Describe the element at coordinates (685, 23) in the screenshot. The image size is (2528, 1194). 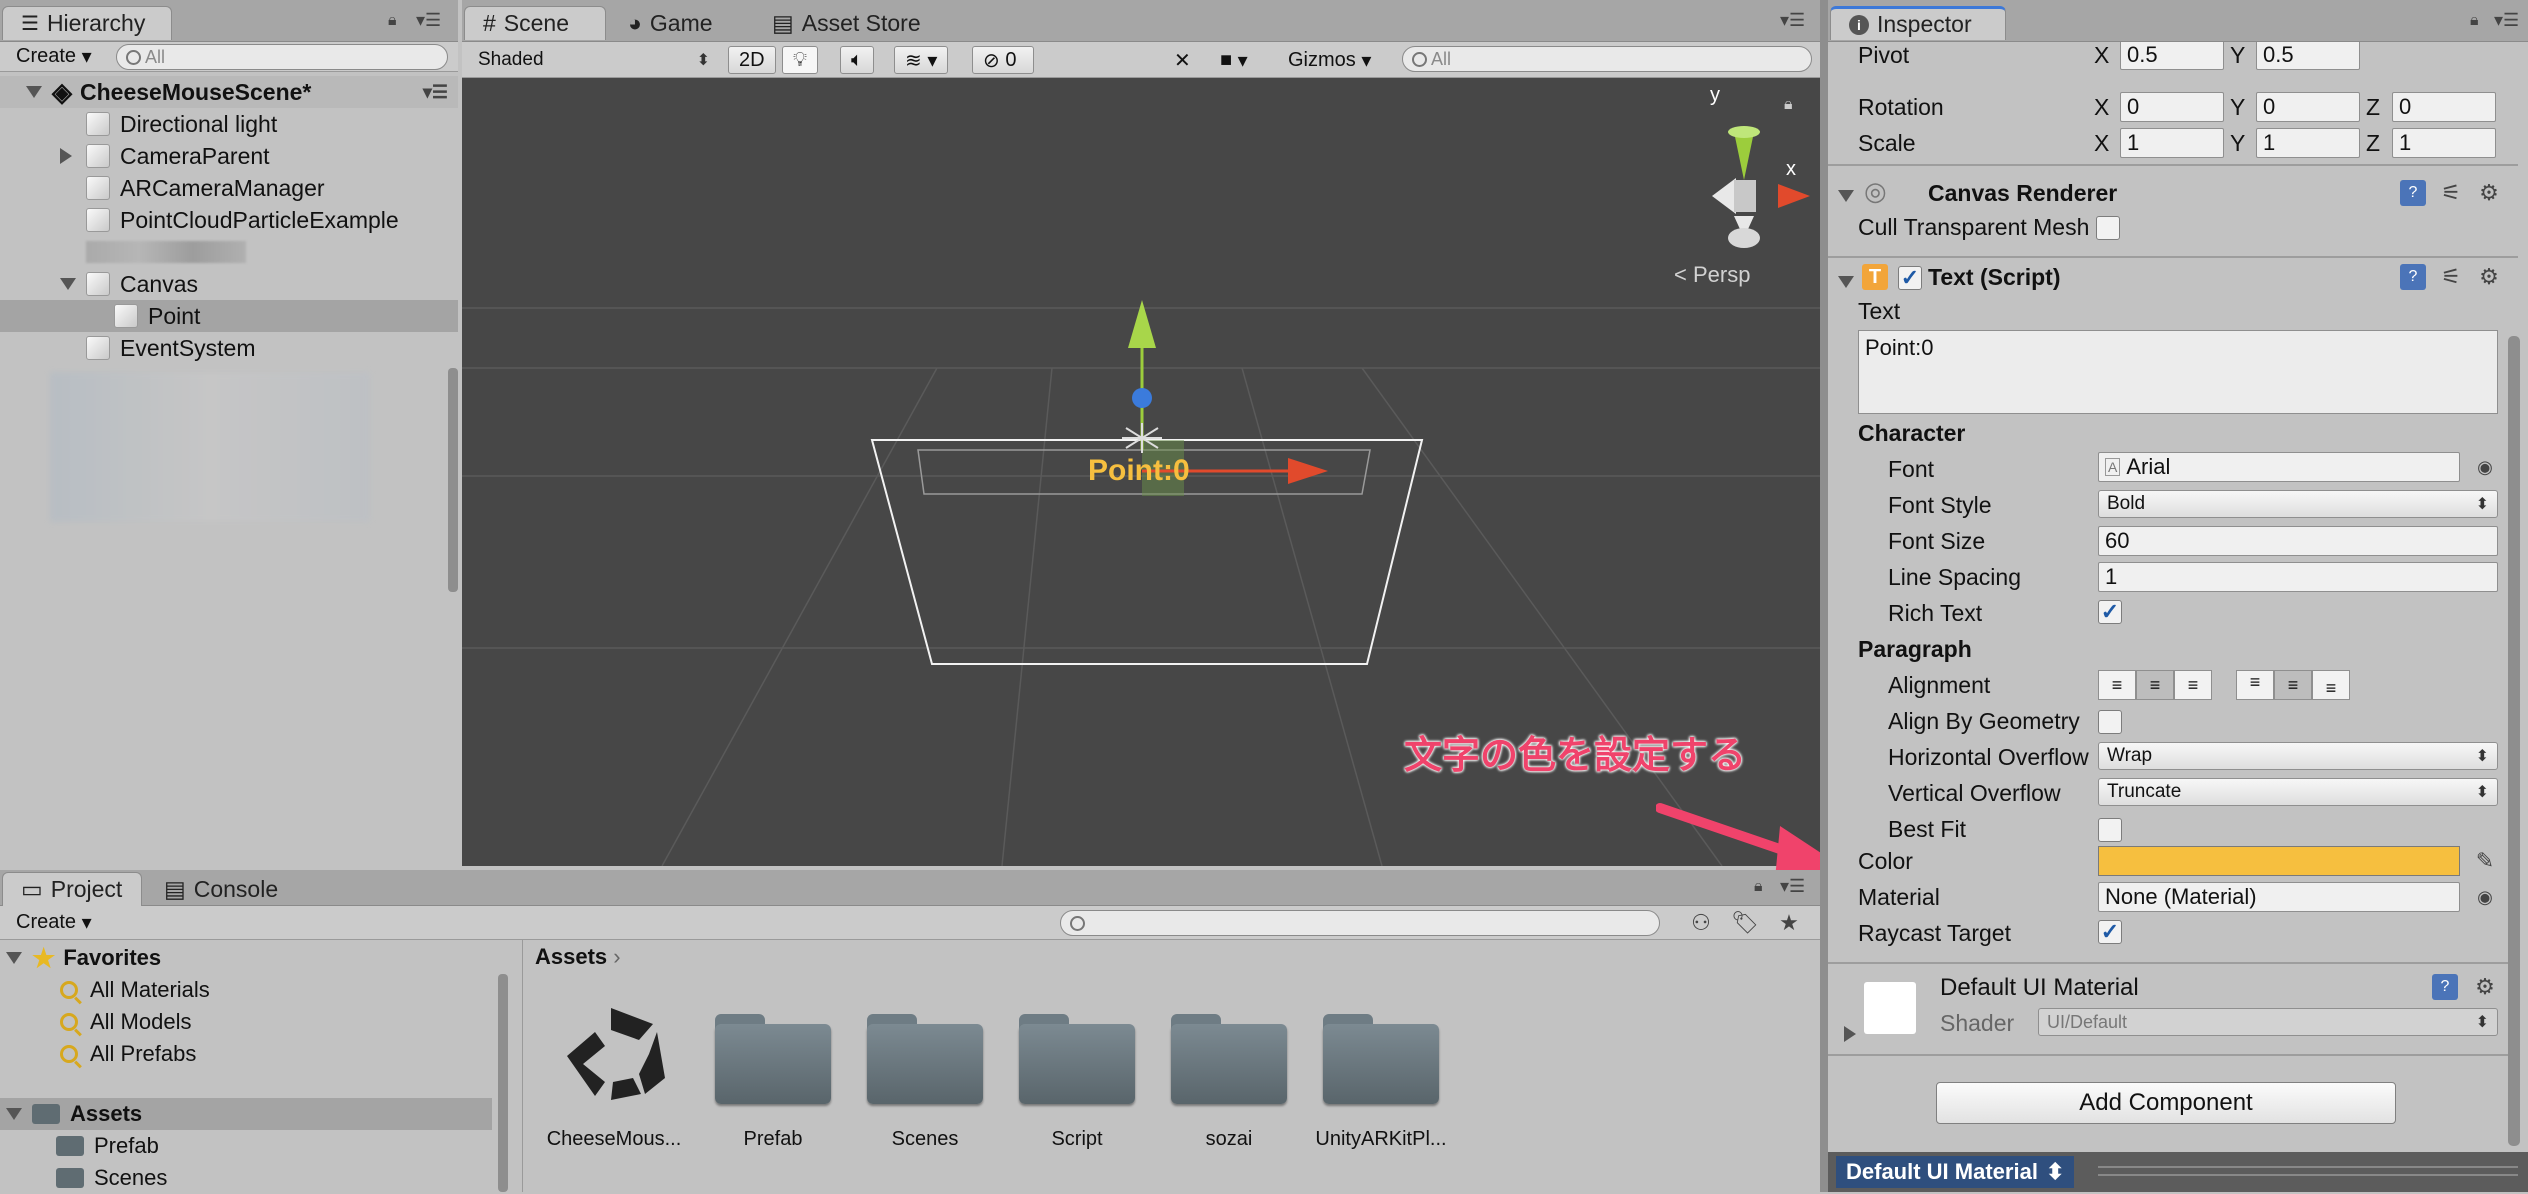
I see `tab-game: ◕ Game` at that location.